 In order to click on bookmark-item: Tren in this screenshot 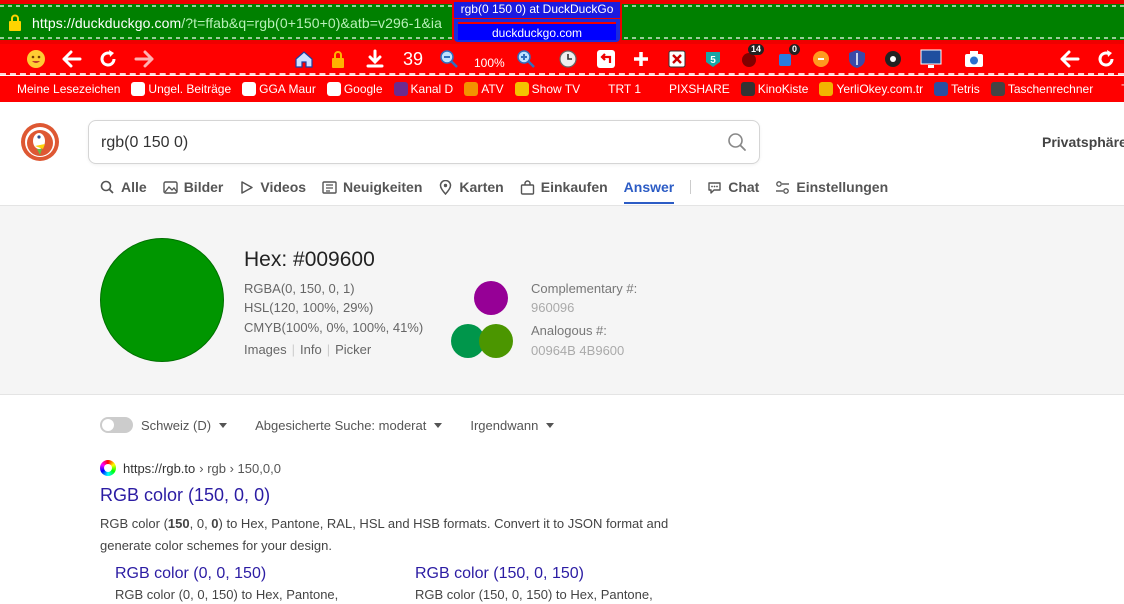, I will do `click(1114, 89)`.